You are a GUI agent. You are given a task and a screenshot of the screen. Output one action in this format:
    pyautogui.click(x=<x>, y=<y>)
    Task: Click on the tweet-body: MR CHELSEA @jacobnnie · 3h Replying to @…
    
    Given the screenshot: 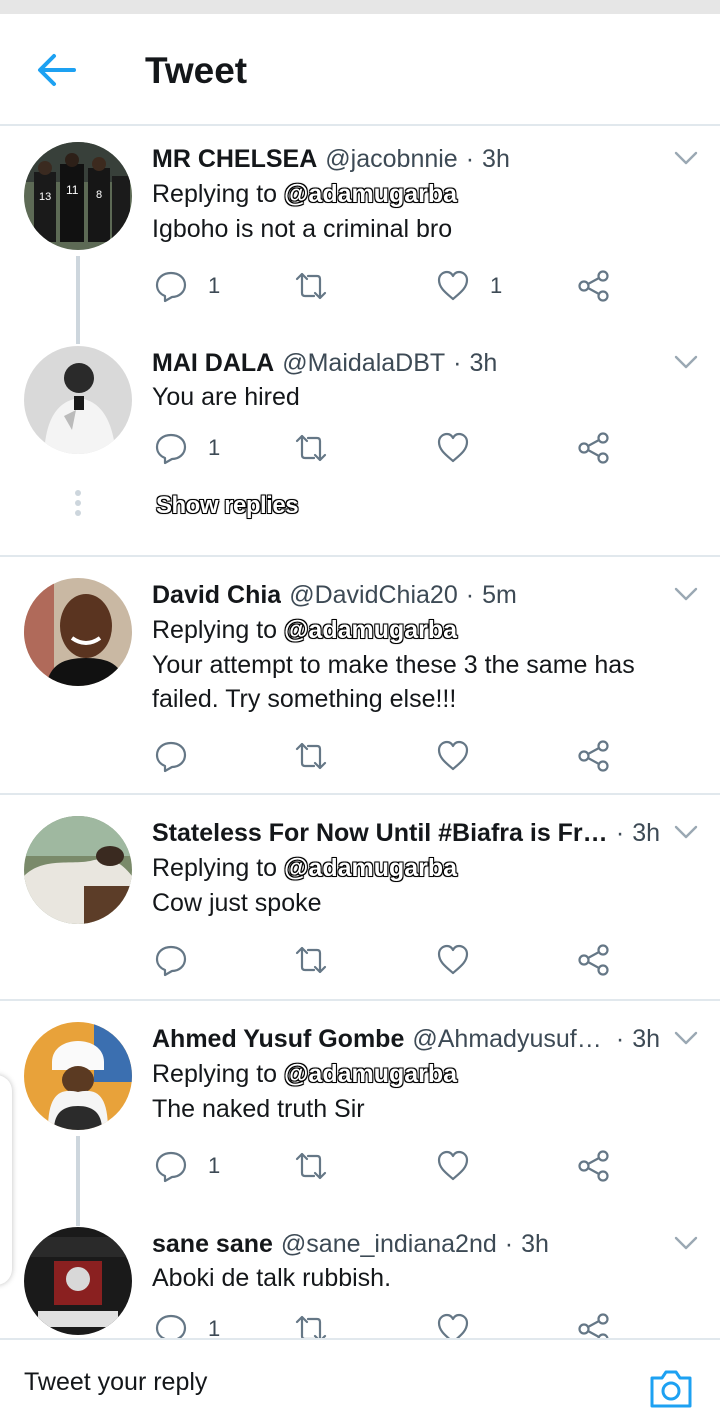 What is the action you would take?
    pyautogui.click(x=426, y=194)
    